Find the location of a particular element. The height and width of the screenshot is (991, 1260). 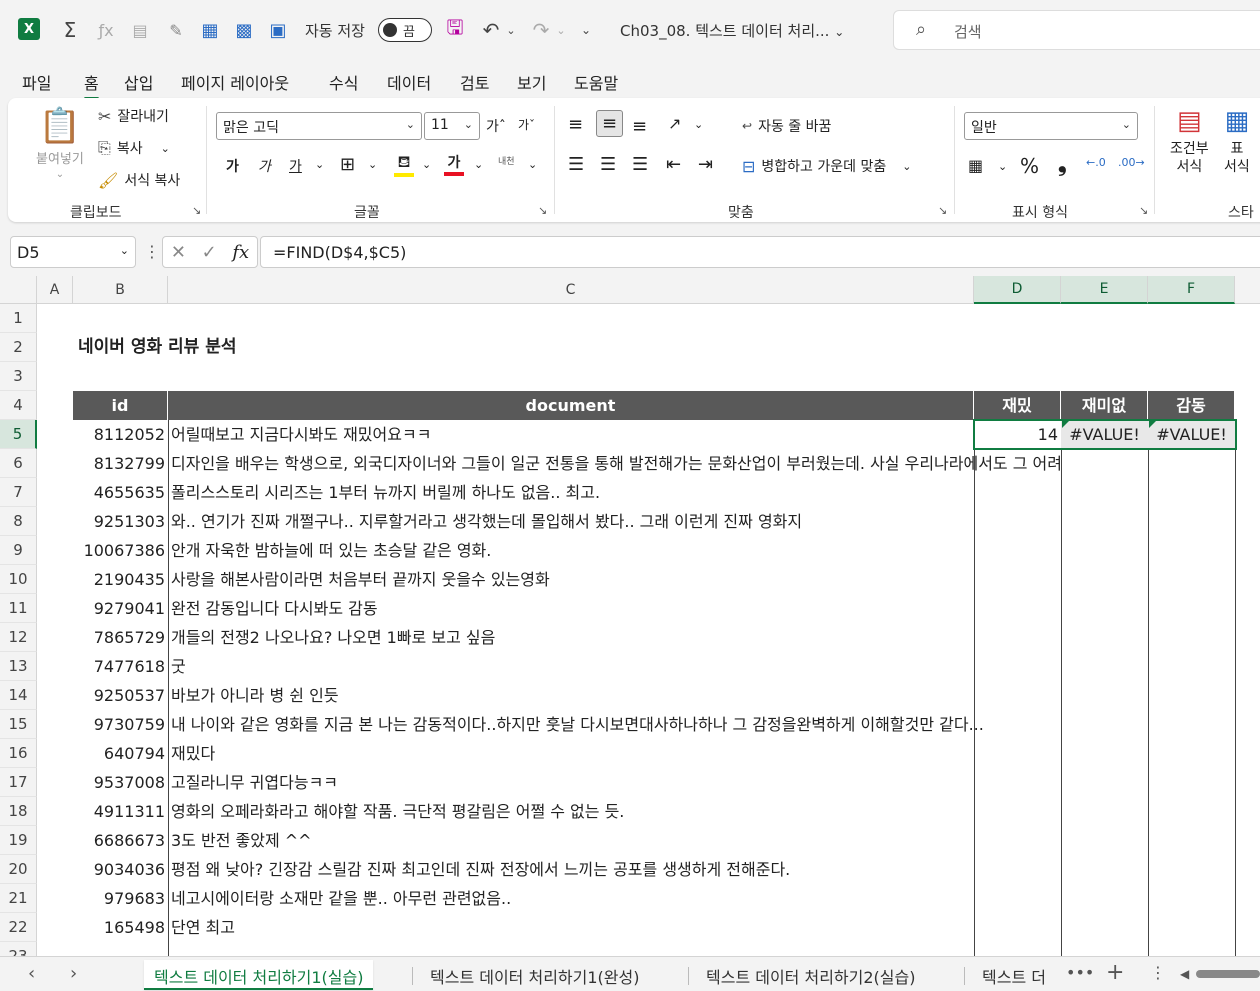

formula-input: =FIND(D$4,$C5) is located at coordinates (760, 252).